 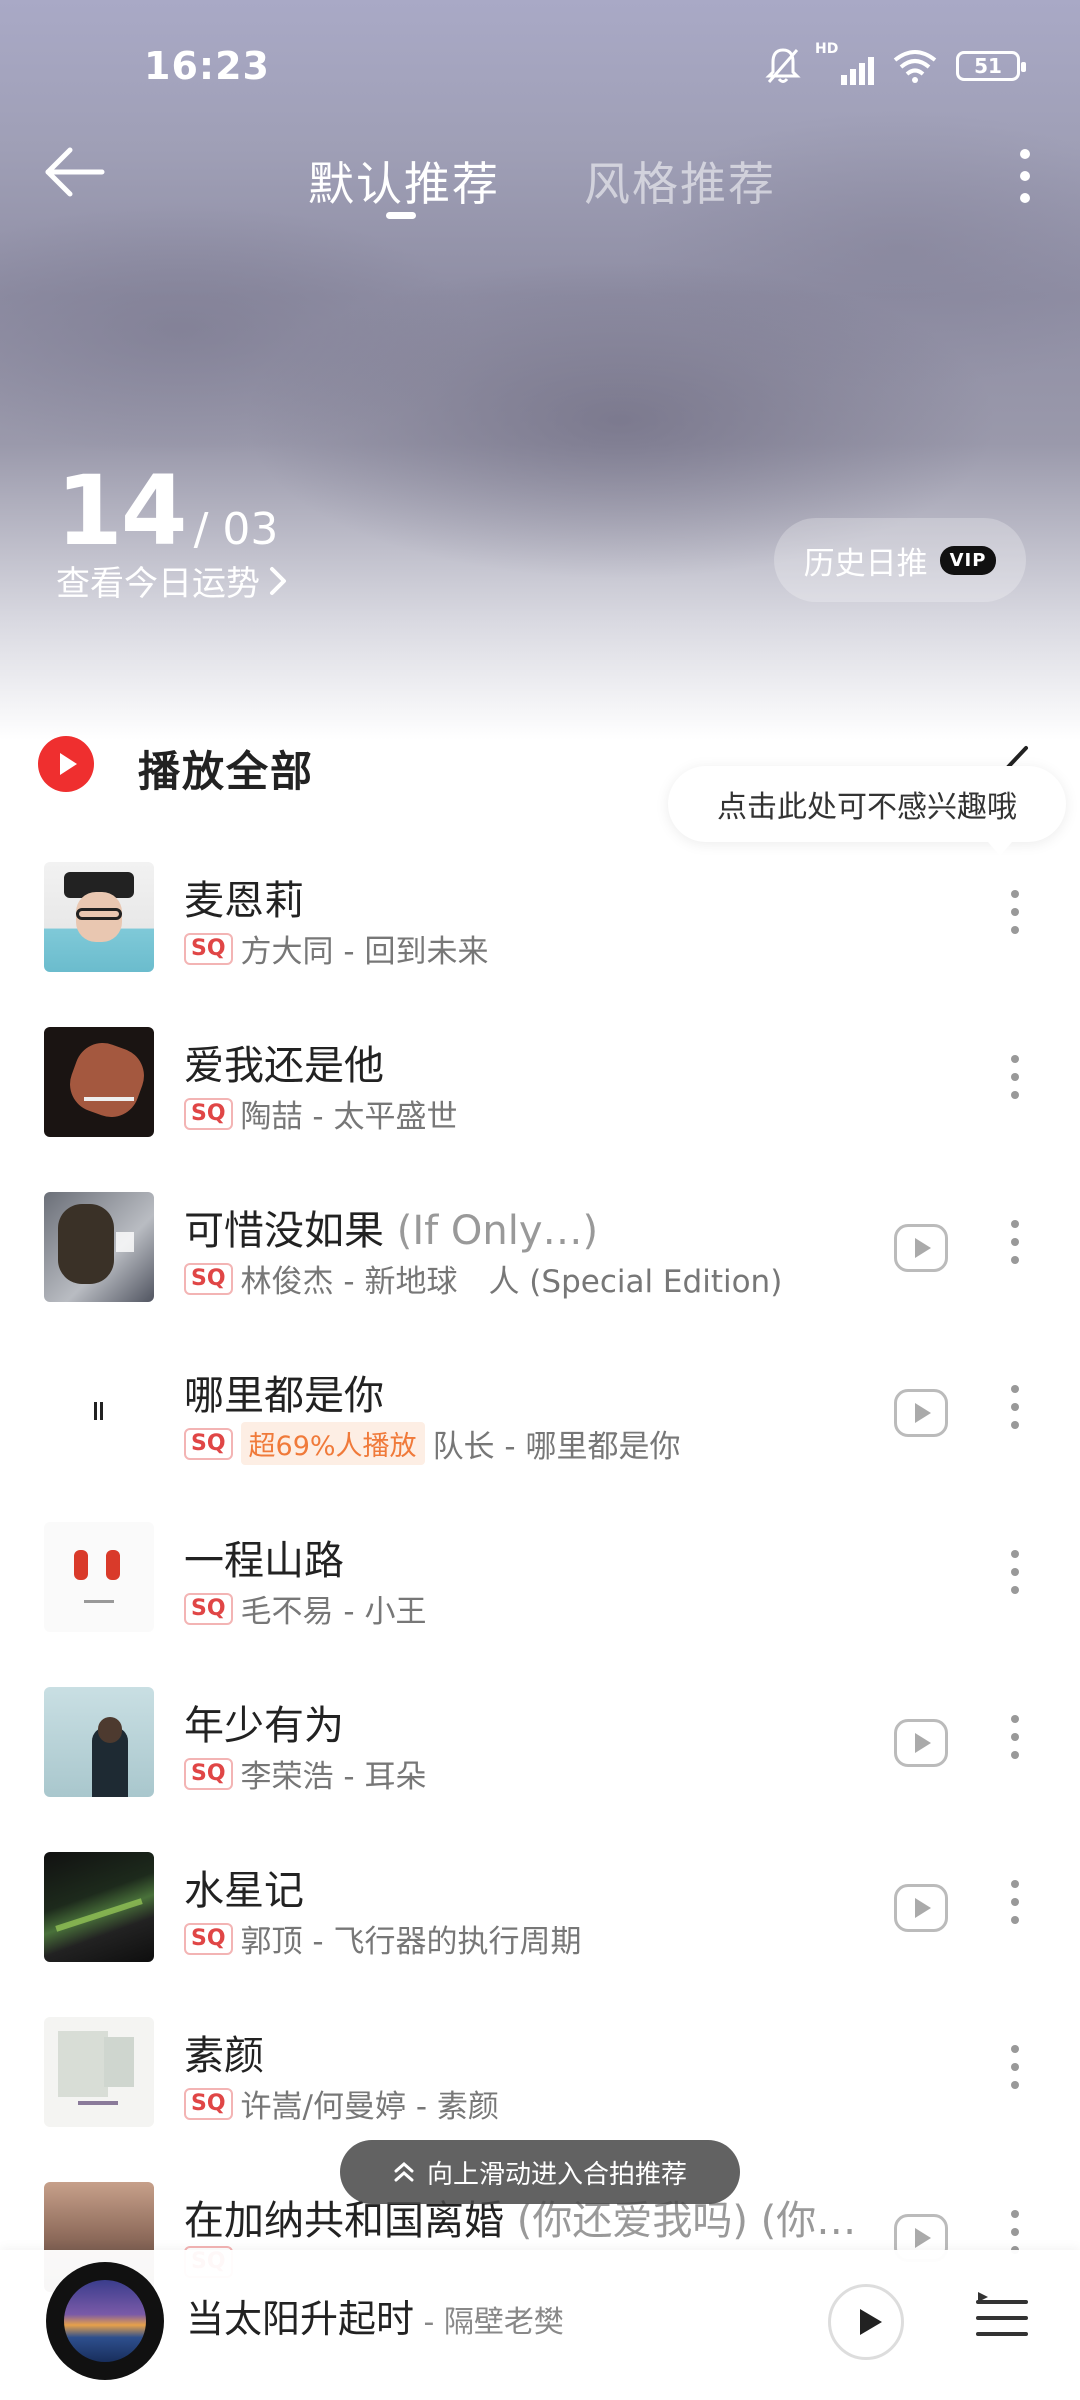 I want to click on history-daily-button: 历史日推 VIP, so click(x=900, y=560).